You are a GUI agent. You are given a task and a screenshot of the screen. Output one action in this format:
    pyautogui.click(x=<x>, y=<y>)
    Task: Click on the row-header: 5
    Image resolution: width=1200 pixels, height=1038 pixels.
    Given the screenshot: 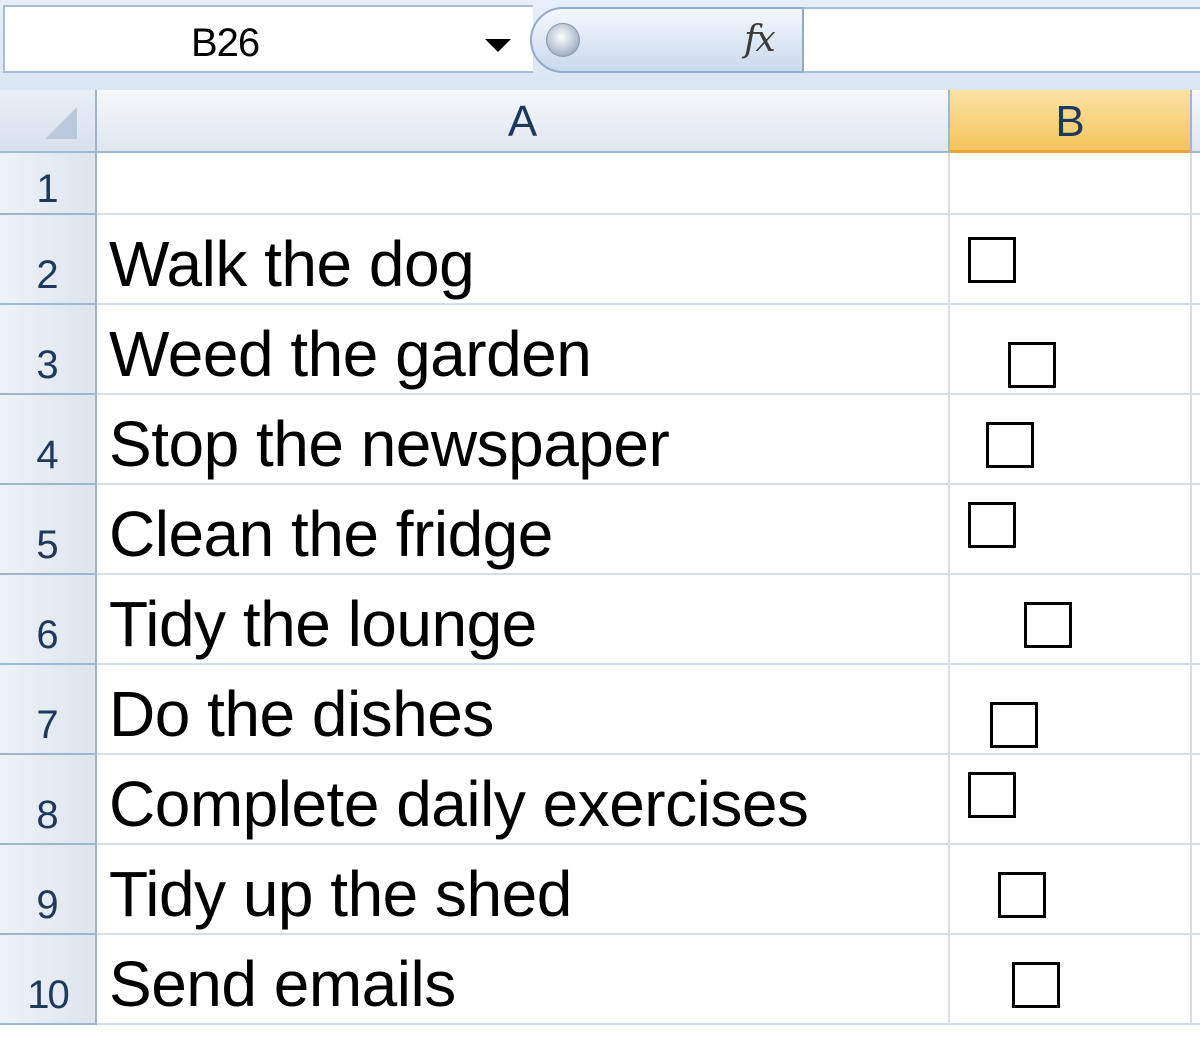 What is the action you would take?
    pyautogui.click(x=48, y=530)
    